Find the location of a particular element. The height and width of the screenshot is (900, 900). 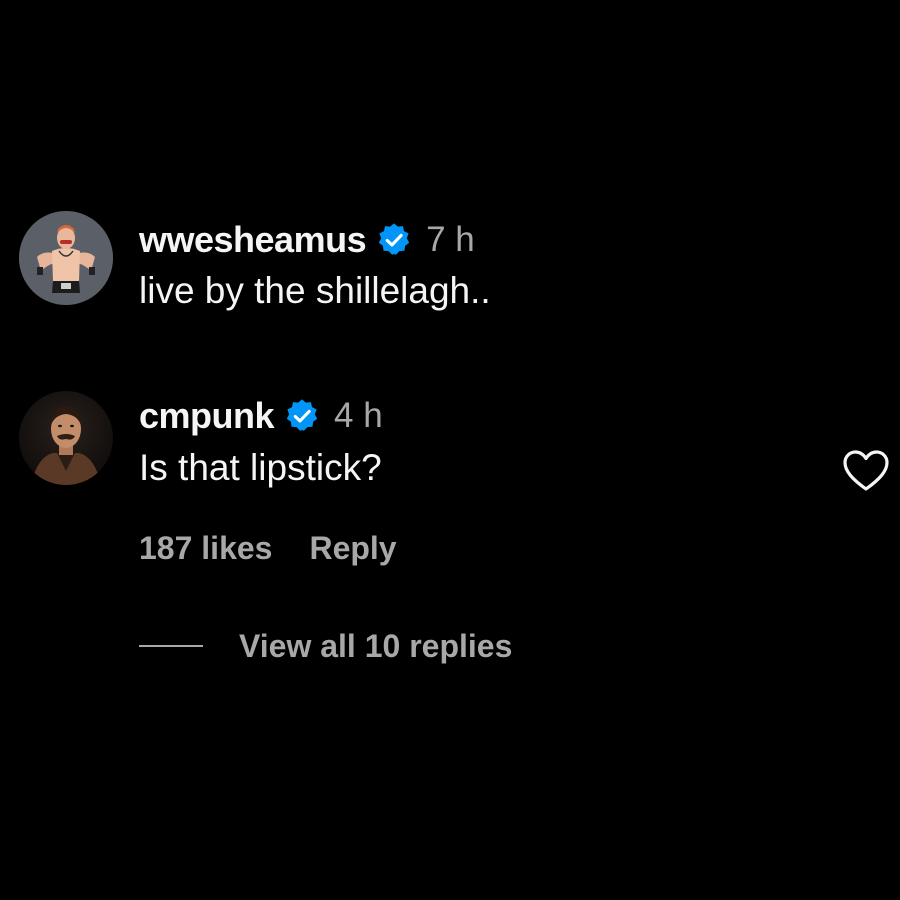

timestamp: 4 h is located at coordinates (358, 415).